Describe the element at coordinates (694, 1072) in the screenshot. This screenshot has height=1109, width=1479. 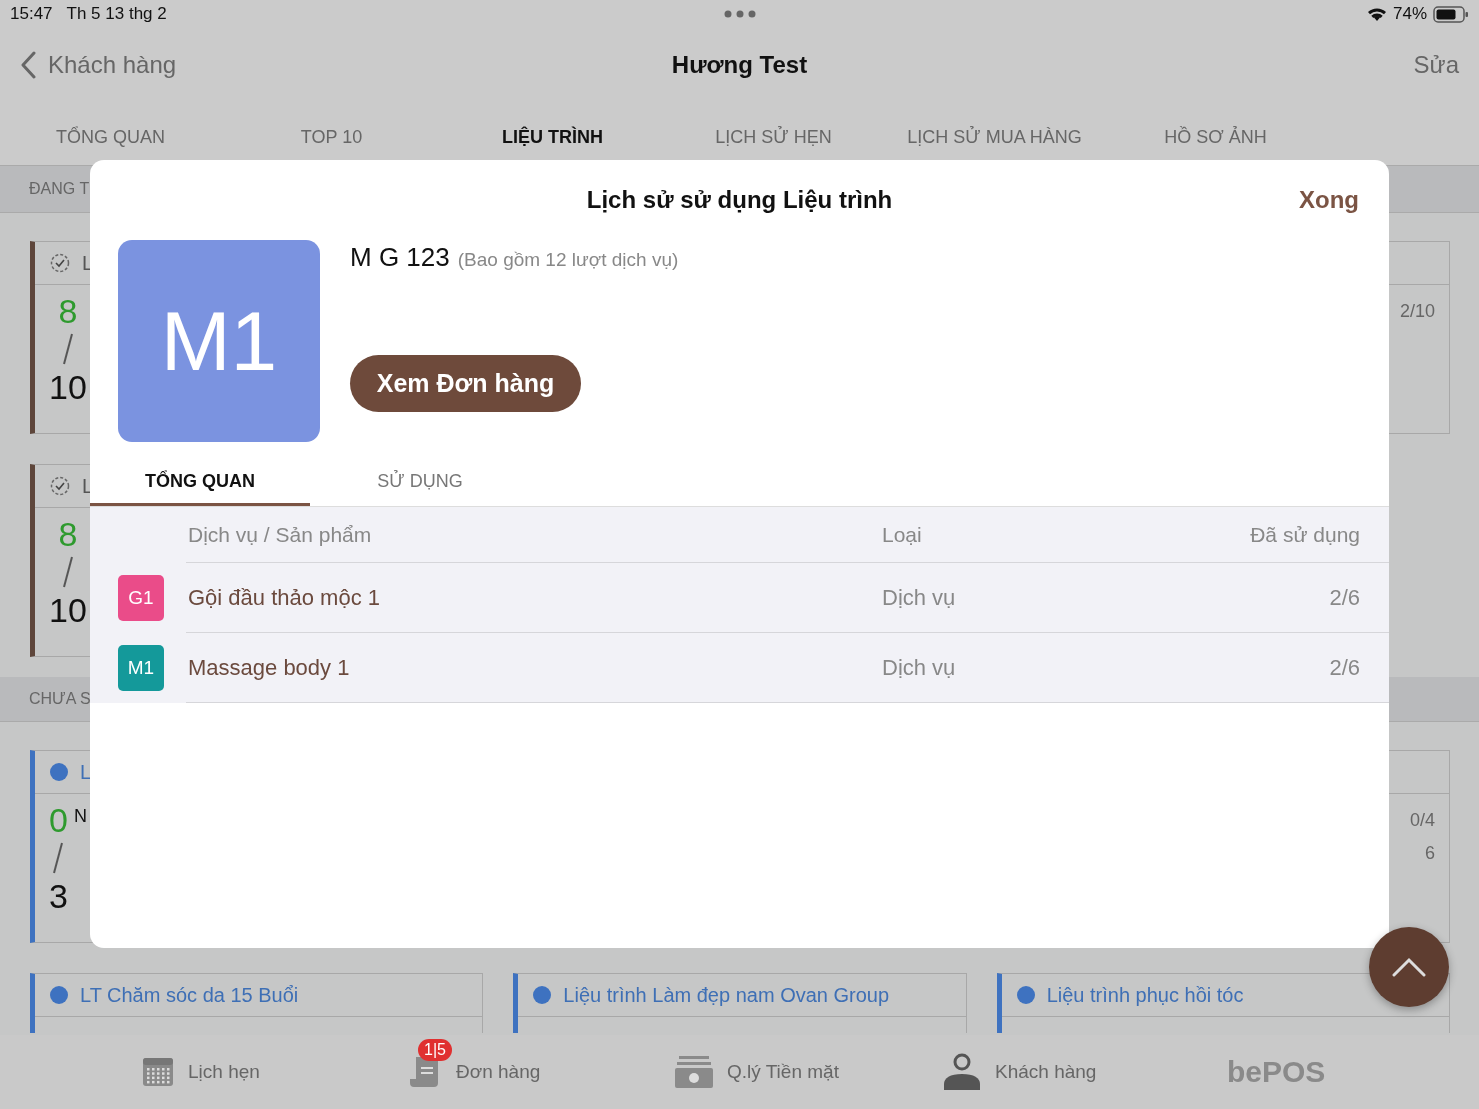
I see `cash-icon` at that location.